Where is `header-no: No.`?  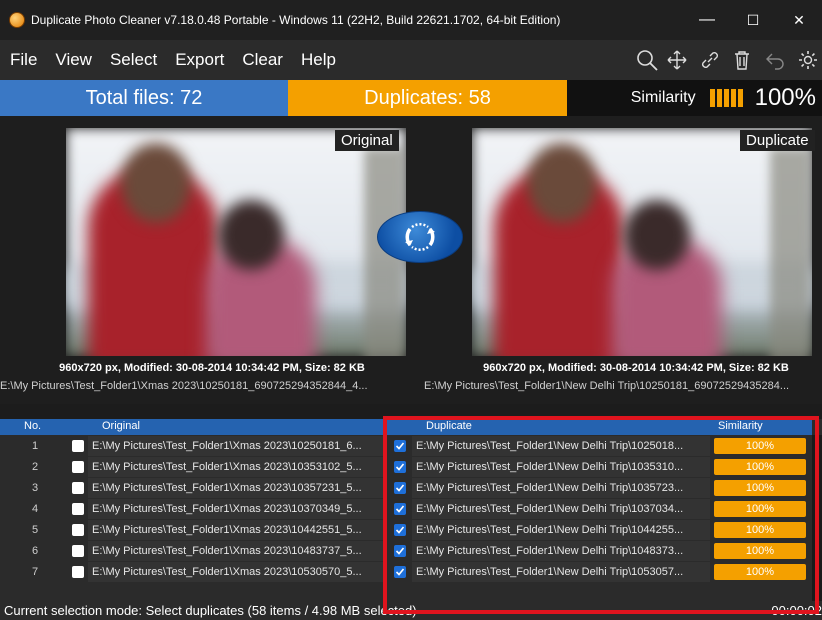
header-no: No. is located at coordinates (32, 426).